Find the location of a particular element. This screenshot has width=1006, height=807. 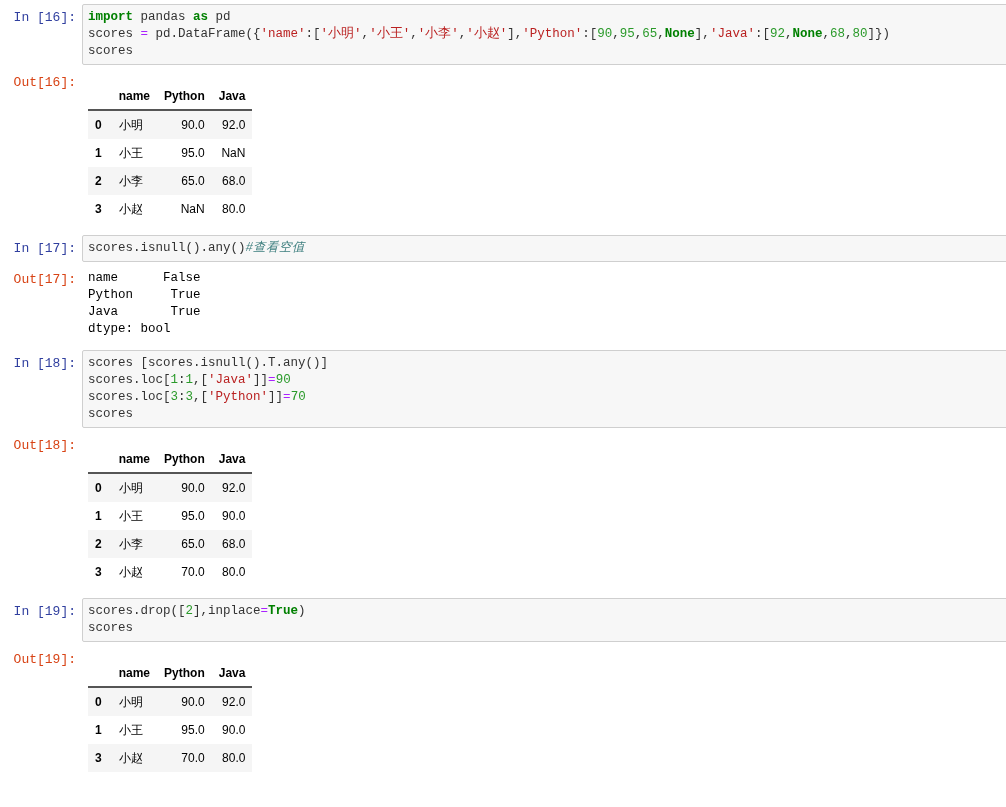

code-line: import pandas as pd is located at coordinates (159, 17).